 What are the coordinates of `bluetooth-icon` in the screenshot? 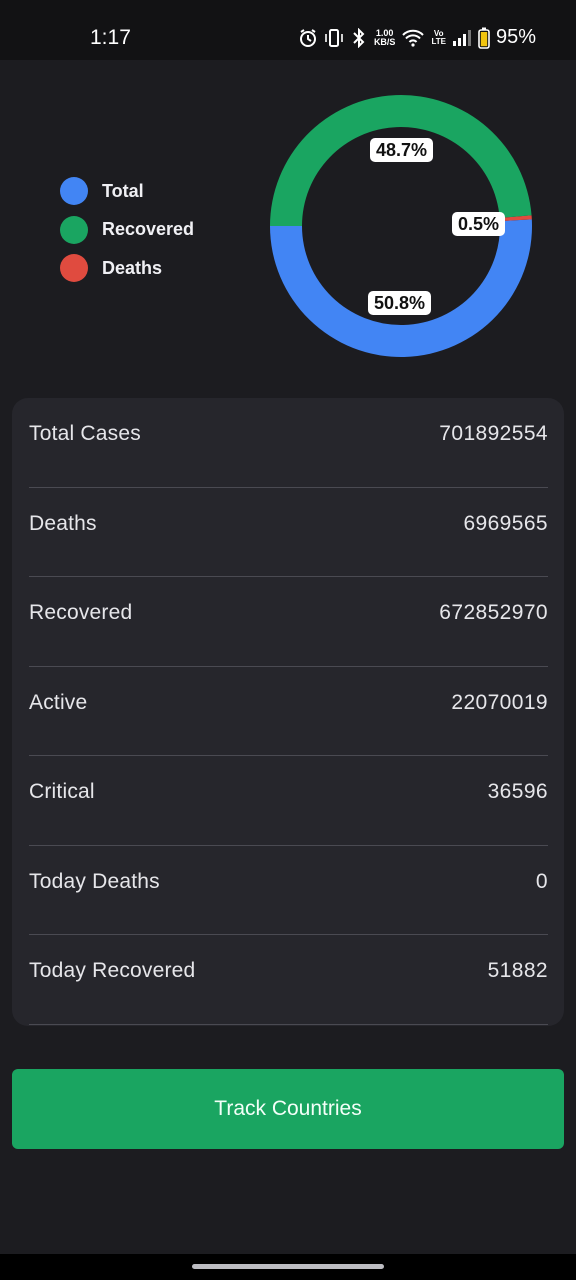 It's located at (359, 37).